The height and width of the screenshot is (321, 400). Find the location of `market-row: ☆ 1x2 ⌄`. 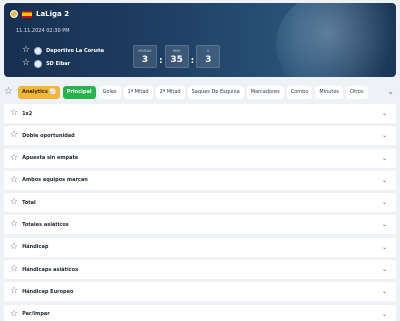

market-row: ☆ 1x2 ⌄ is located at coordinates (200, 113).